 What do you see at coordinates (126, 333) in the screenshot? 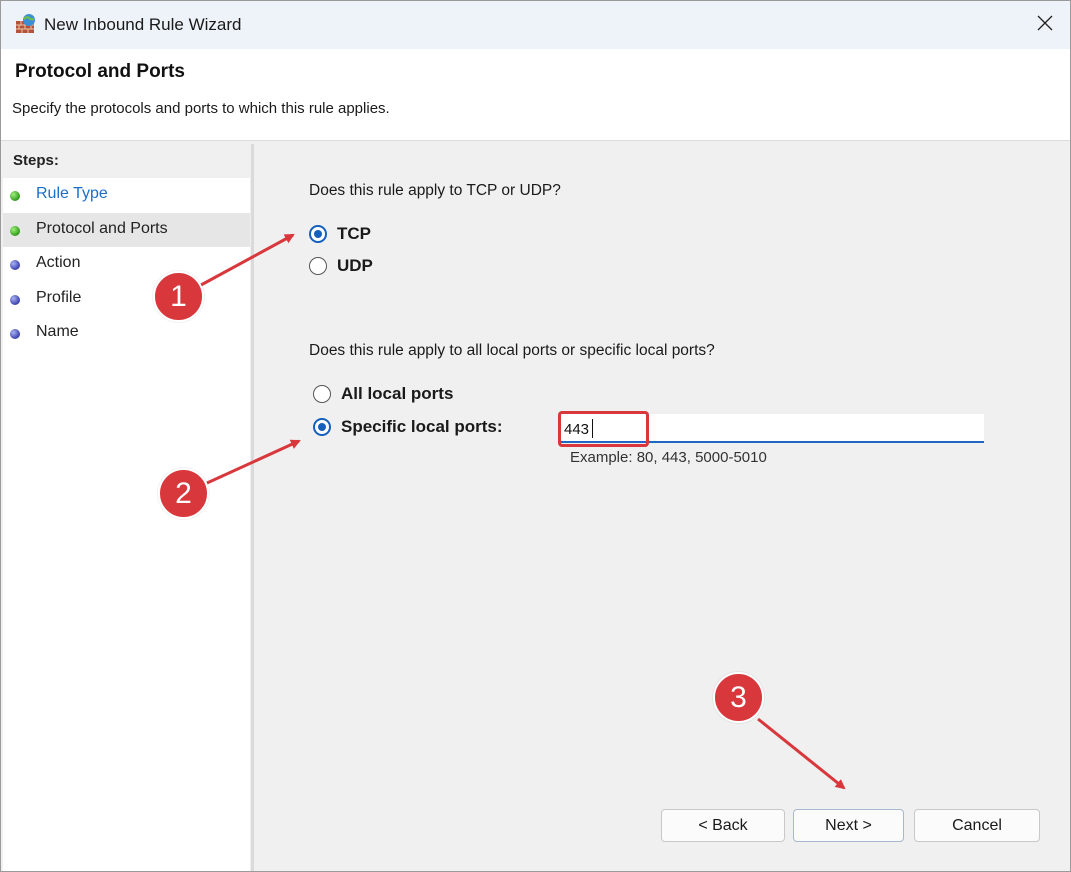
I see `step-name: Name` at bounding box center [126, 333].